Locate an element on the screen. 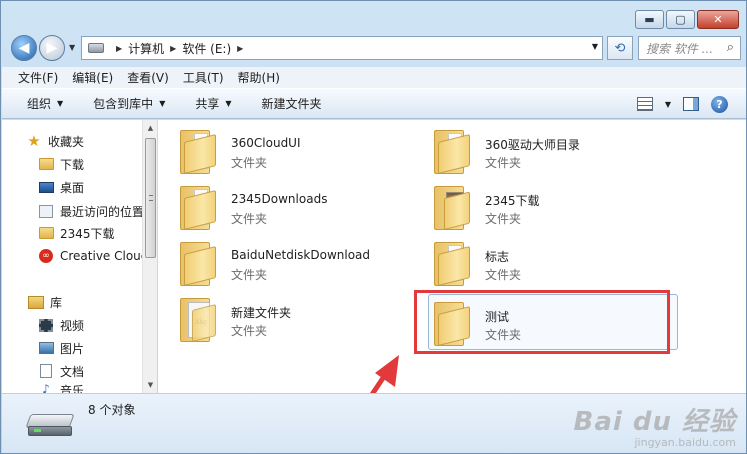  folder-name: 360驱动大师目录 is located at coordinates (532, 145).